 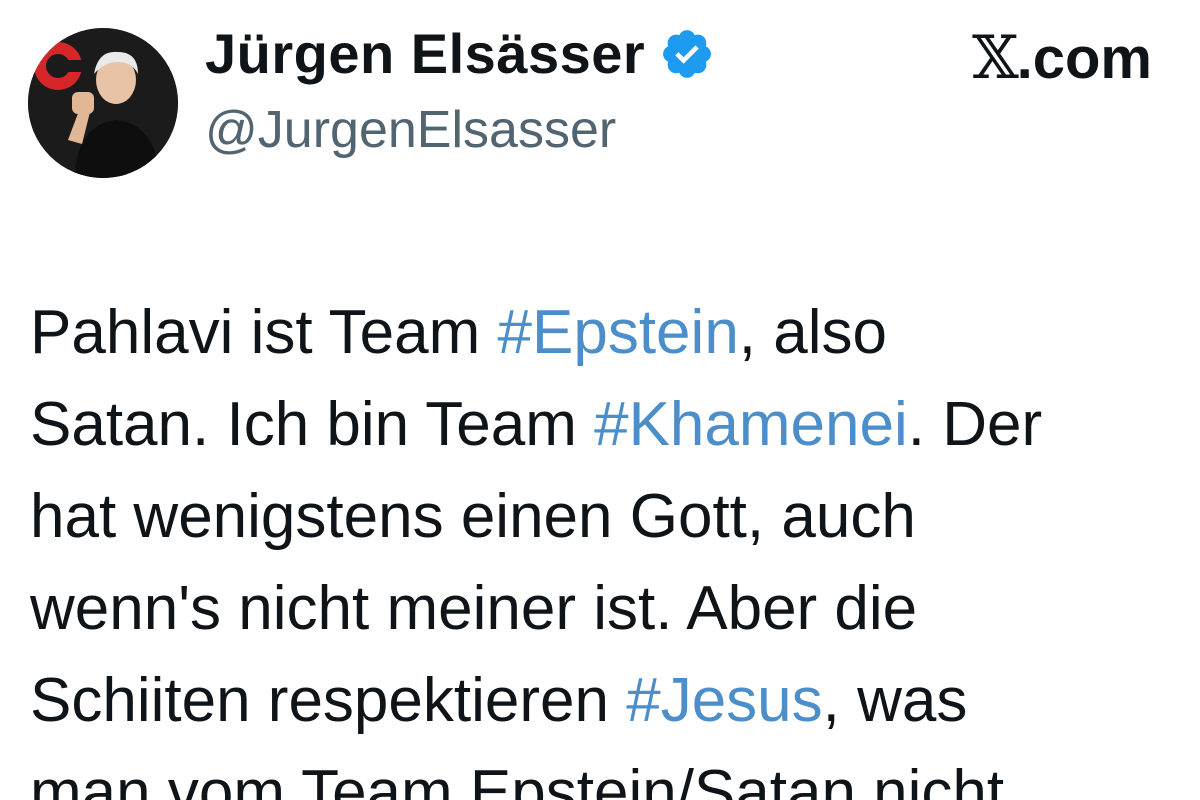 I want to click on x-logo-icon: 𝕏, so click(x=995, y=58).